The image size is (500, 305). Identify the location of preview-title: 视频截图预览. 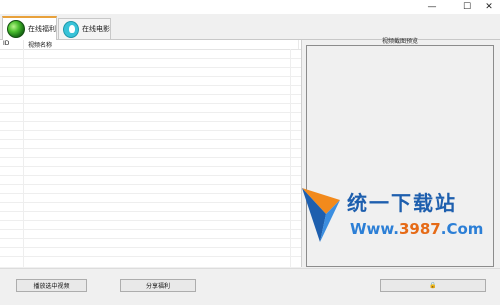
(399, 41).